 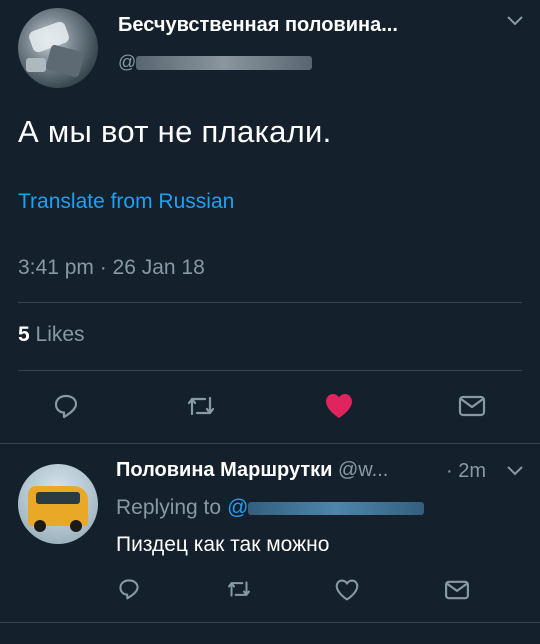 I want to click on reply-text: Пиздец как так можно, so click(x=223, y=544).